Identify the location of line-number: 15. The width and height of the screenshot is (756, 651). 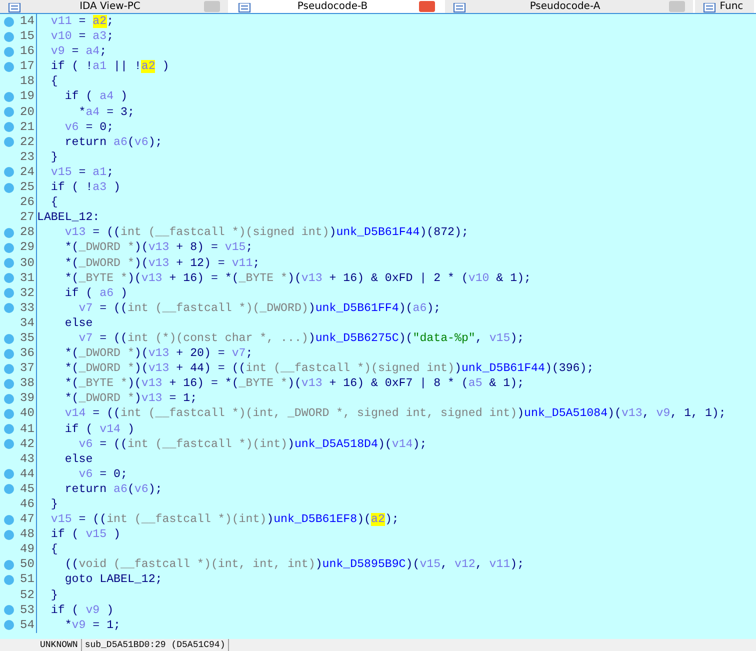
(27, 36).